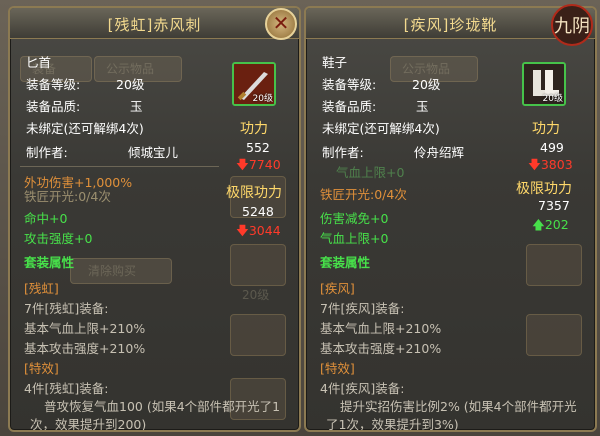 The width and height of the screenshot is (600, 436). I want to click on ghost-row-label: 清除购买, so click(112, 271).